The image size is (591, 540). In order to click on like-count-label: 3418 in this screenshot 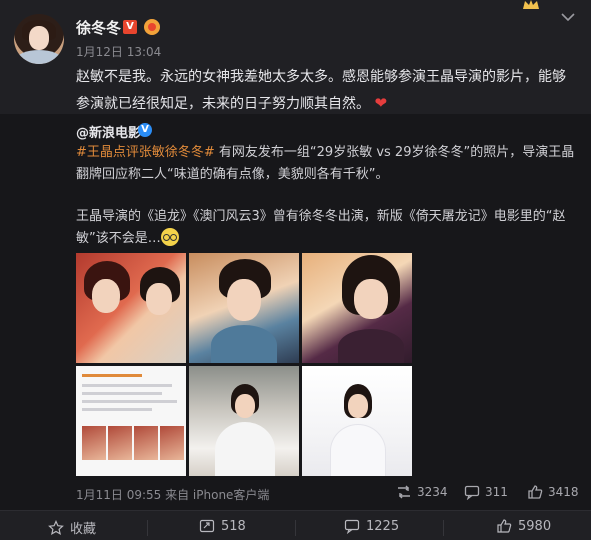, I will do `click(563, 492)`.